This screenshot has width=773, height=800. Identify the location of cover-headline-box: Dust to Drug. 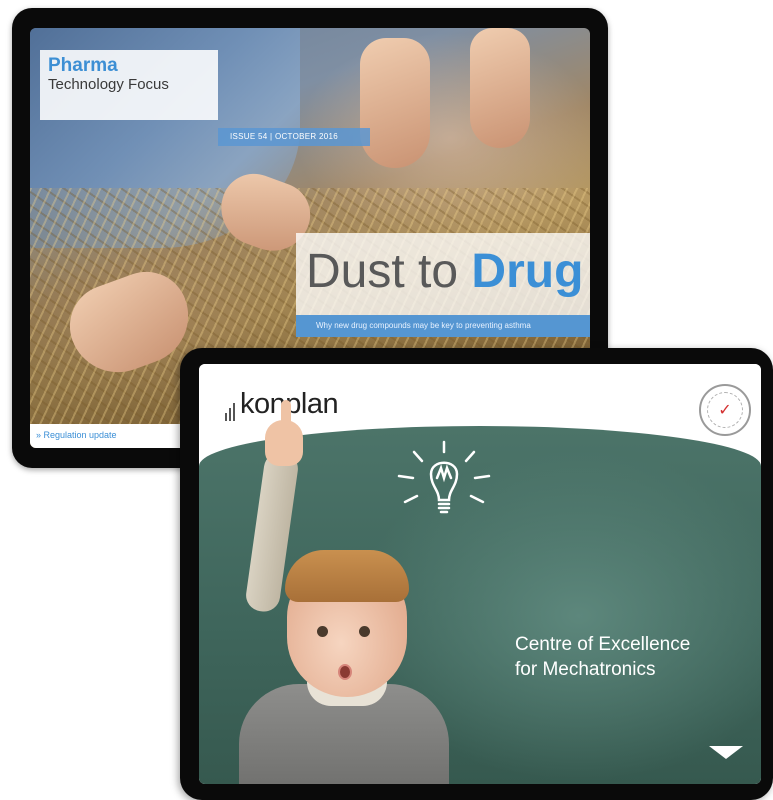
(443, 274).